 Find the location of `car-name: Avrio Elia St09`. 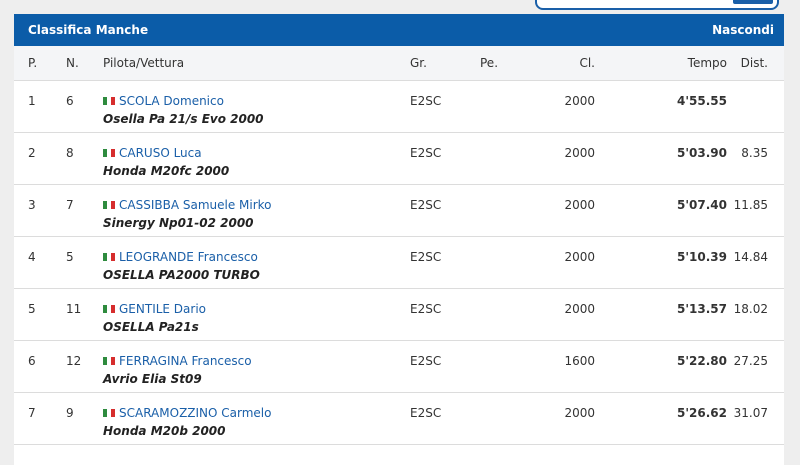

car-name: Avrio Elia St09 is located at coordinates (152, 379).